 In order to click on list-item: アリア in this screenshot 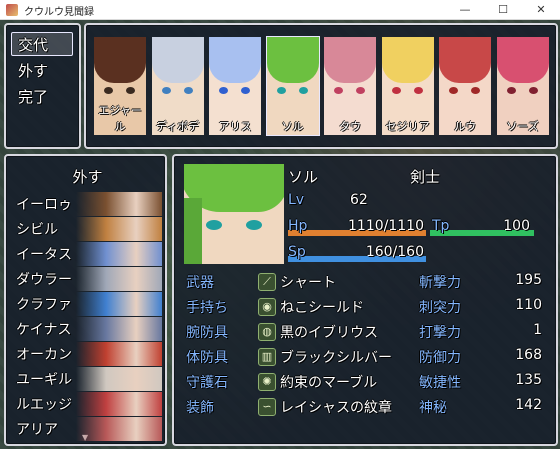, I will do `click(88, 429)`.